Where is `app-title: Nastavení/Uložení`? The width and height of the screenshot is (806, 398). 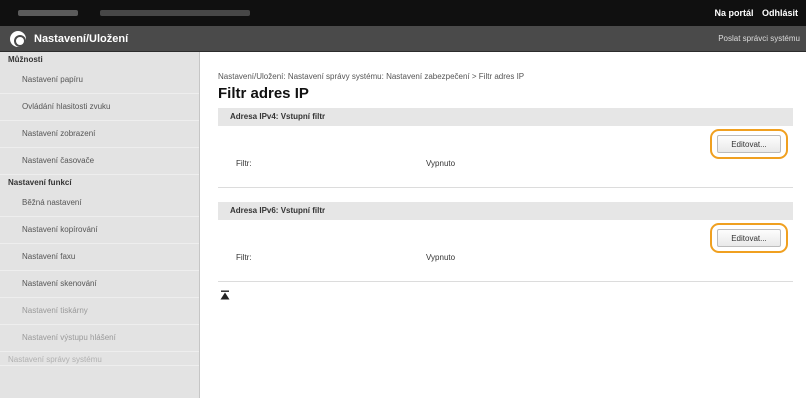
app-title: Nastavení/Uložení is located at coordinates (81, 39).